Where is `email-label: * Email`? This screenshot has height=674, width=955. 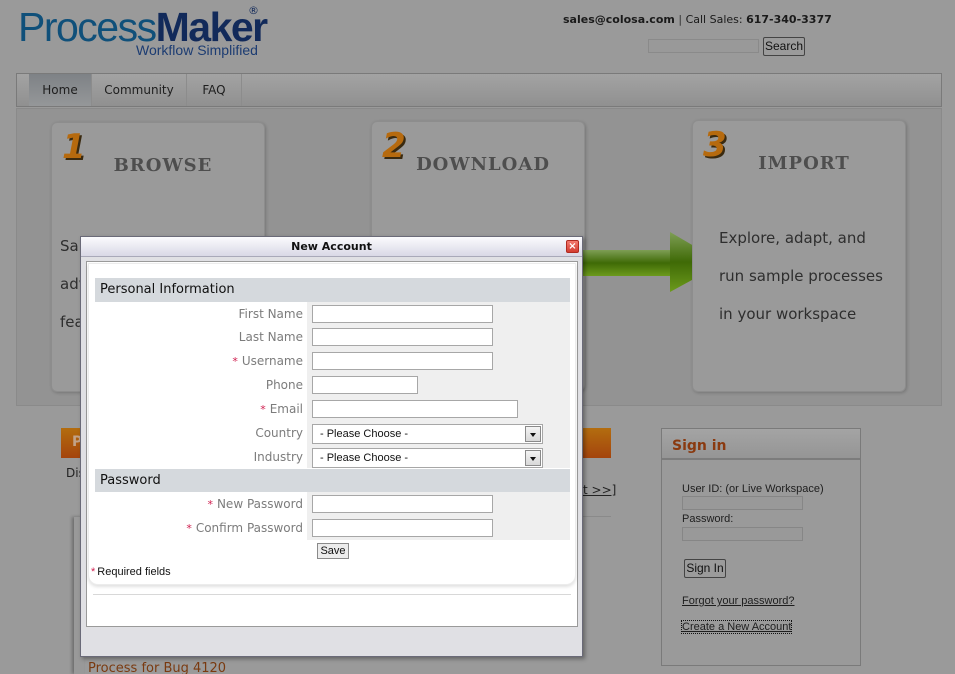 email-label: * Email is located at coordinates (281, 409).